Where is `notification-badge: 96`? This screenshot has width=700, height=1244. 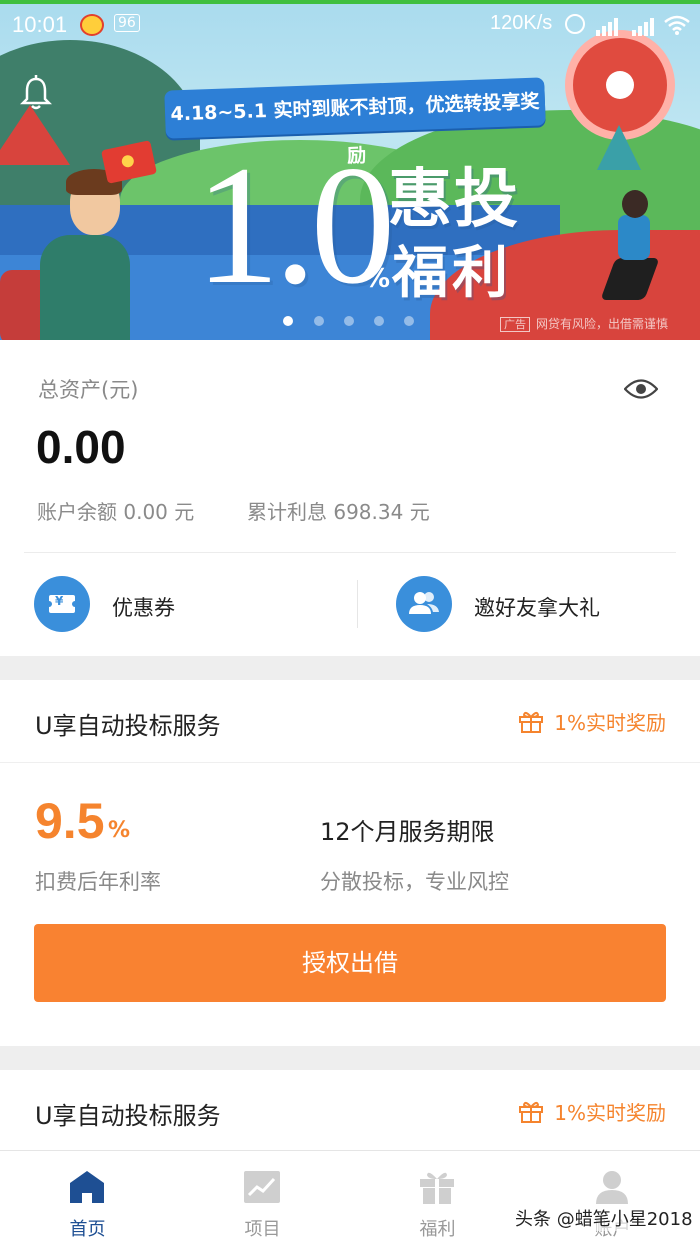
notification-badge: 96 is located at coordinates (127, 23).